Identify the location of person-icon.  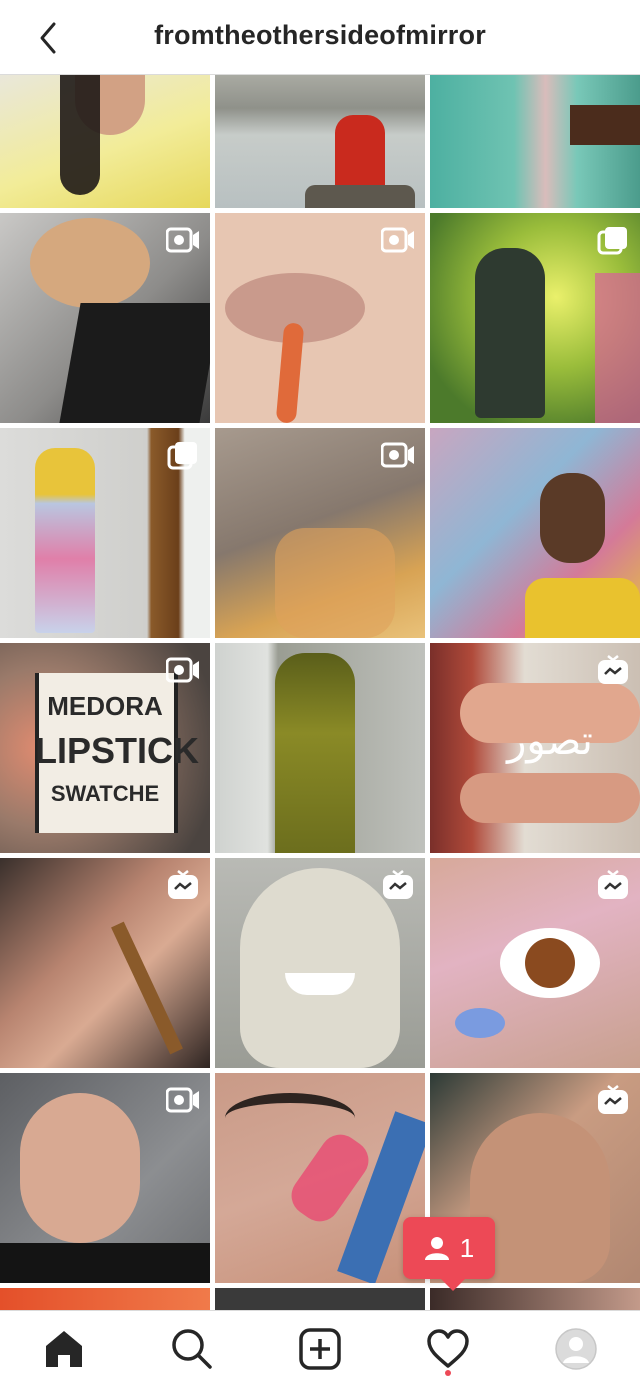
(436, 1248).